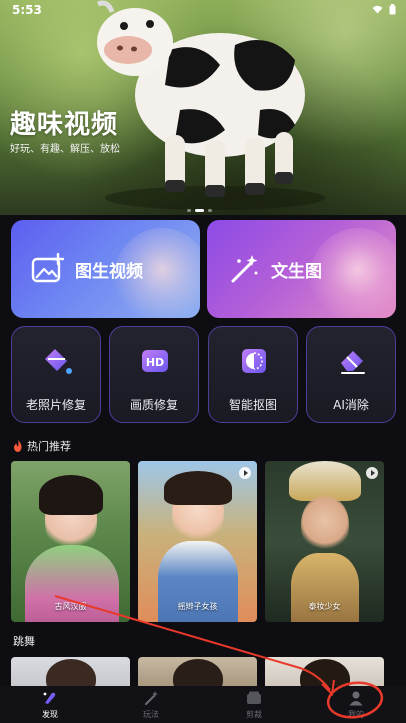 Image resolution: width=406 pixels, height=723 pixels. What do you see at coordinates (153, 405) in the screenshot?
I see `quality-repair-label: 画质修复` at bounding box center [153, 405].